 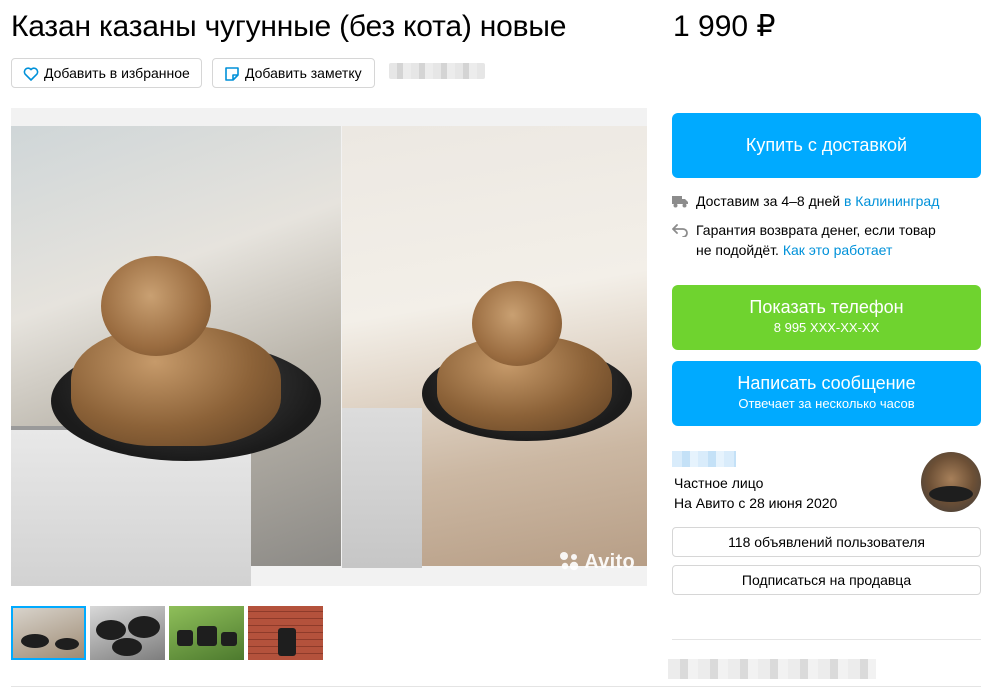 I want to click on stove-right, so click(x=382, y=488).